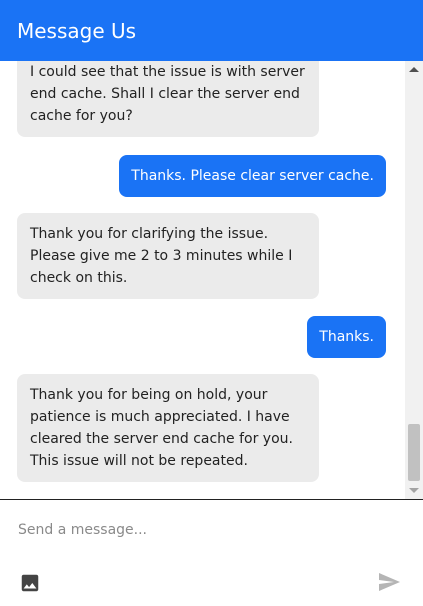 This screenshot has width=423, height=606. I want to click on message-text: Thanks., so click(346, 337).